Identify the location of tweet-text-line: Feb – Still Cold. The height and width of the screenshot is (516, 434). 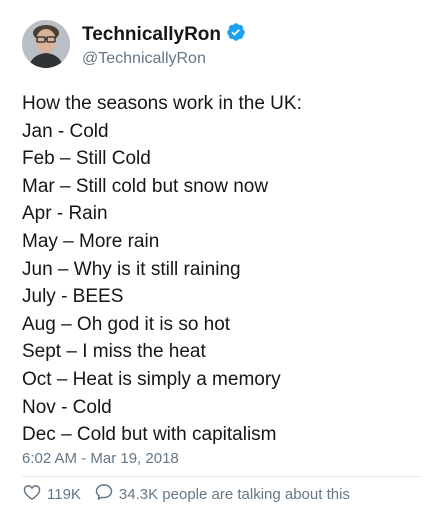
(86, 159).